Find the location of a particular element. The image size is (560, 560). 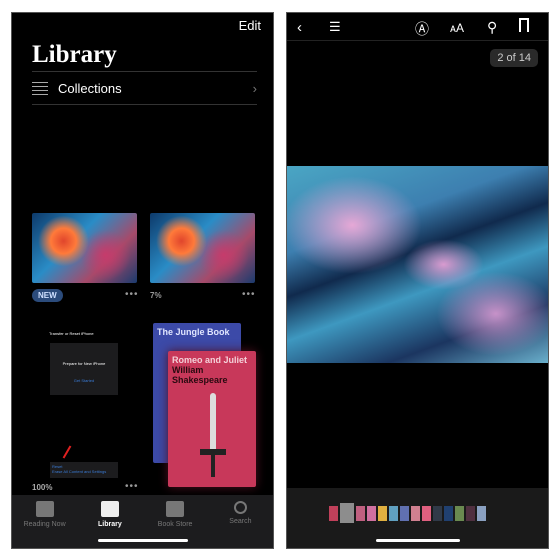

tab-label: Reading Now is located at coordinates (44, 524).